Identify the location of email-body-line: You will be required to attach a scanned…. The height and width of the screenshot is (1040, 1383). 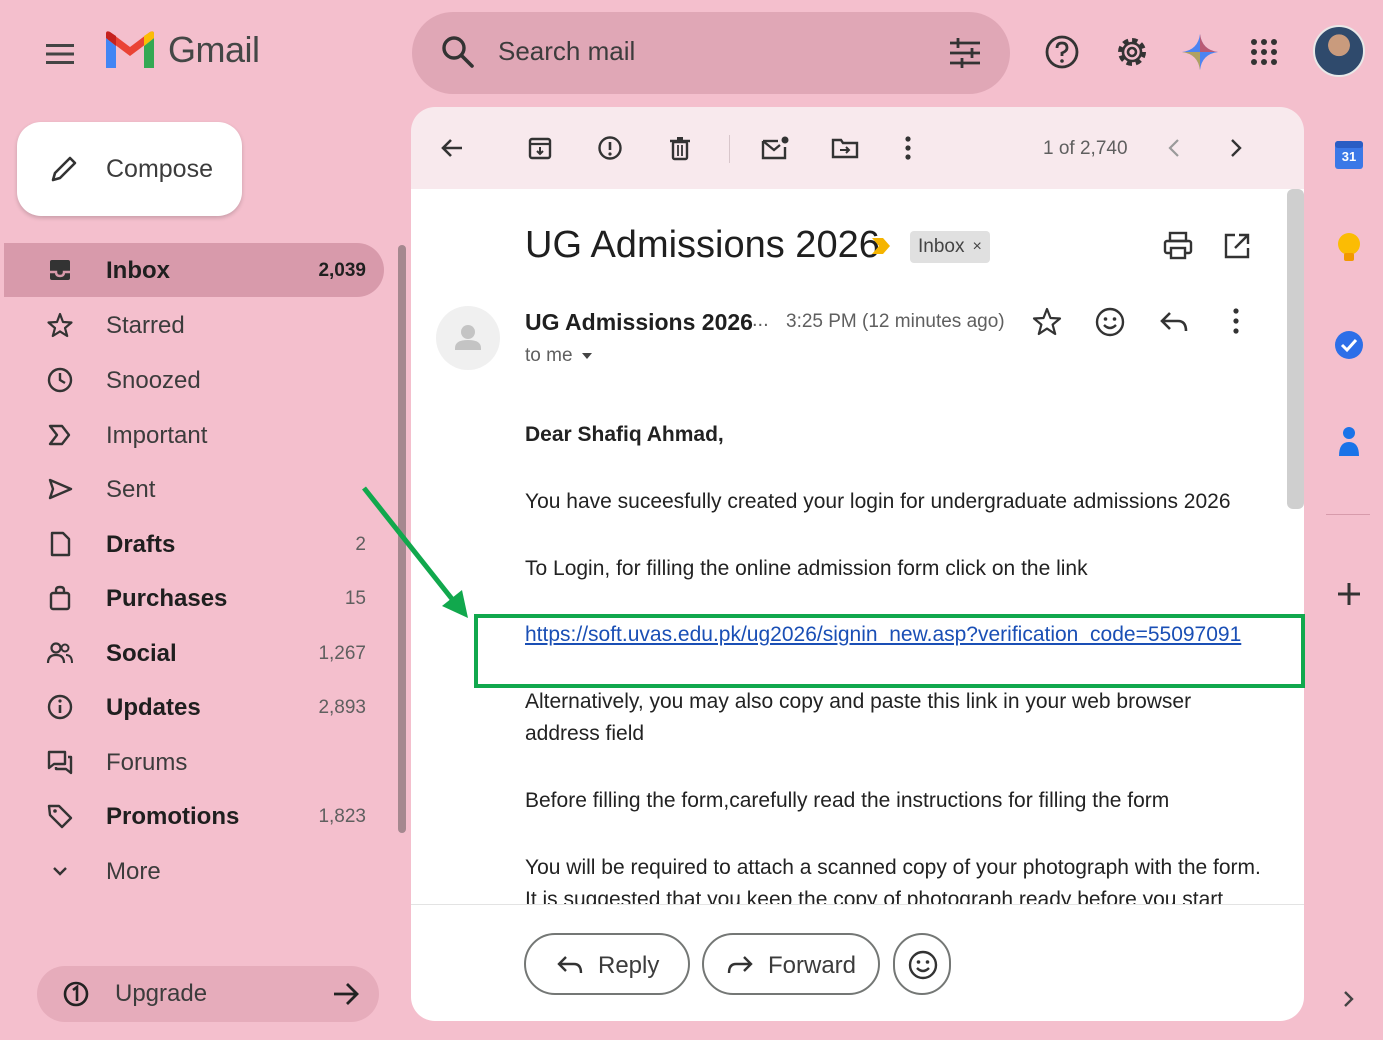
(893, 867).